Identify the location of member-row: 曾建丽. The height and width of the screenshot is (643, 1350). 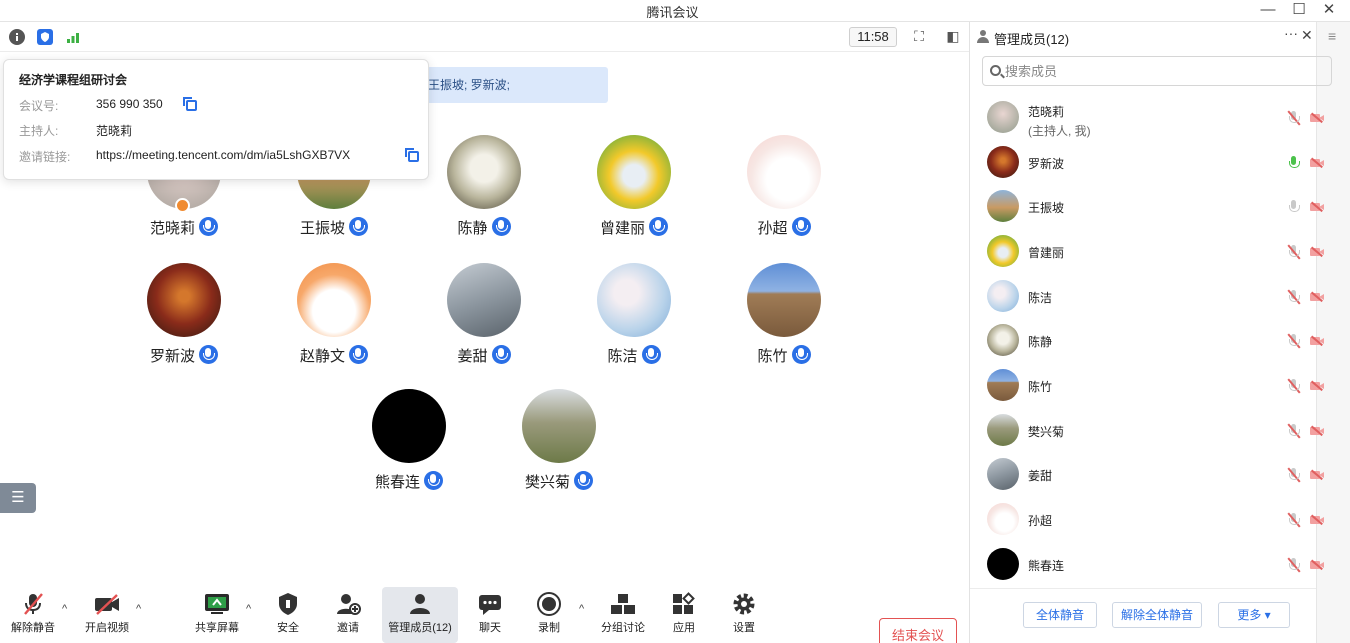
(1147, 252).